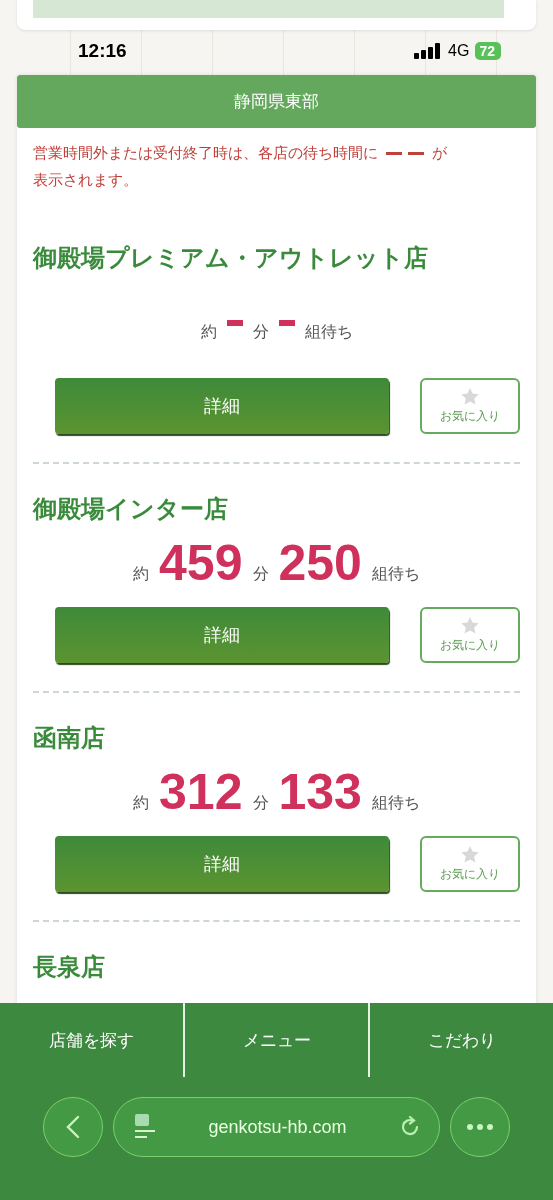 Image resolution: width=553 pixels, height=1200 pixels. Describe the element at coordinates (320, 792) in the screenshot. I see `wait-groups: 133` at that location.